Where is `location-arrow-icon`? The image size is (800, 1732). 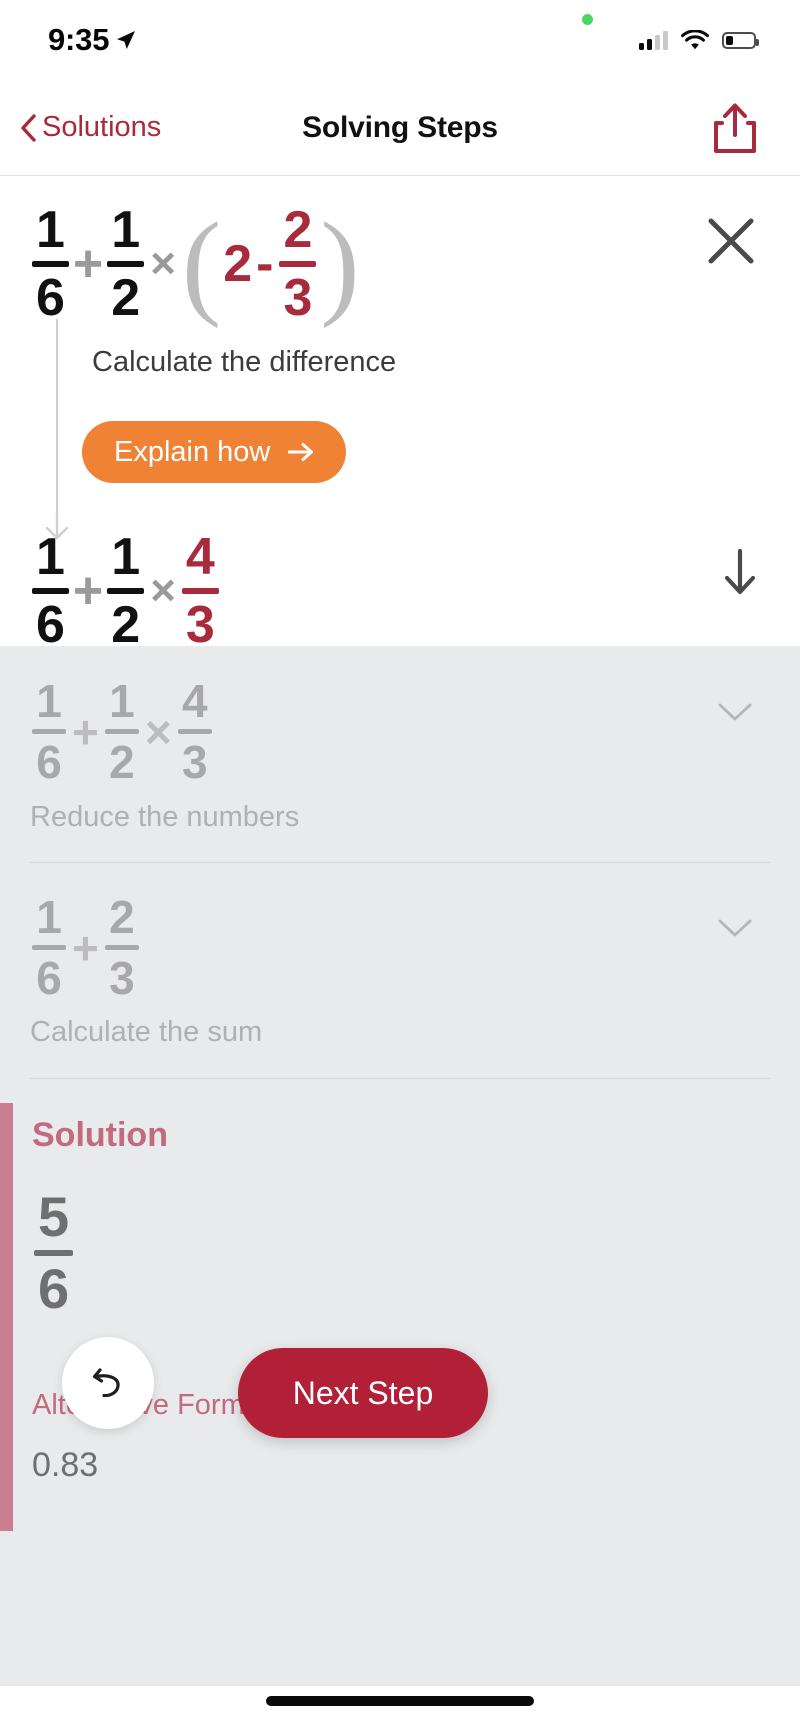 location-arrow-icon is located at coordinates (126, 40).